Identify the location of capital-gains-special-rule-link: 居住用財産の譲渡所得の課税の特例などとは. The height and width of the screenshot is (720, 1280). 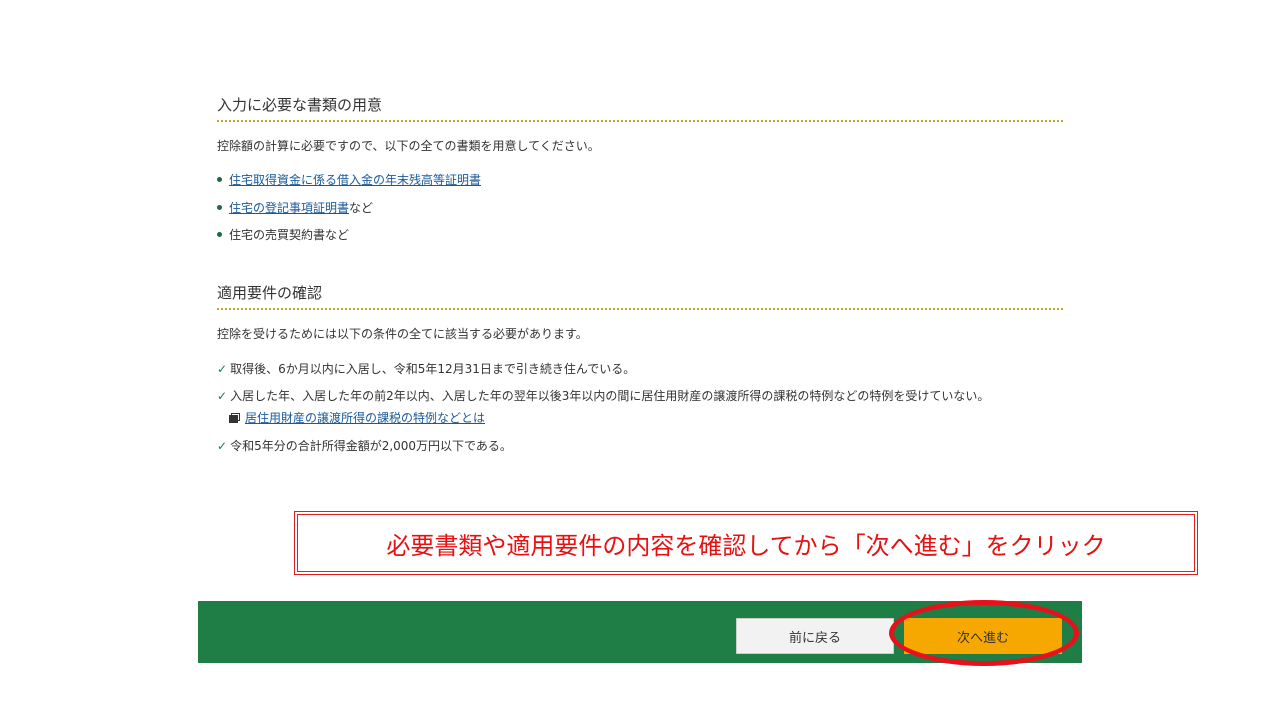
(365, 417).